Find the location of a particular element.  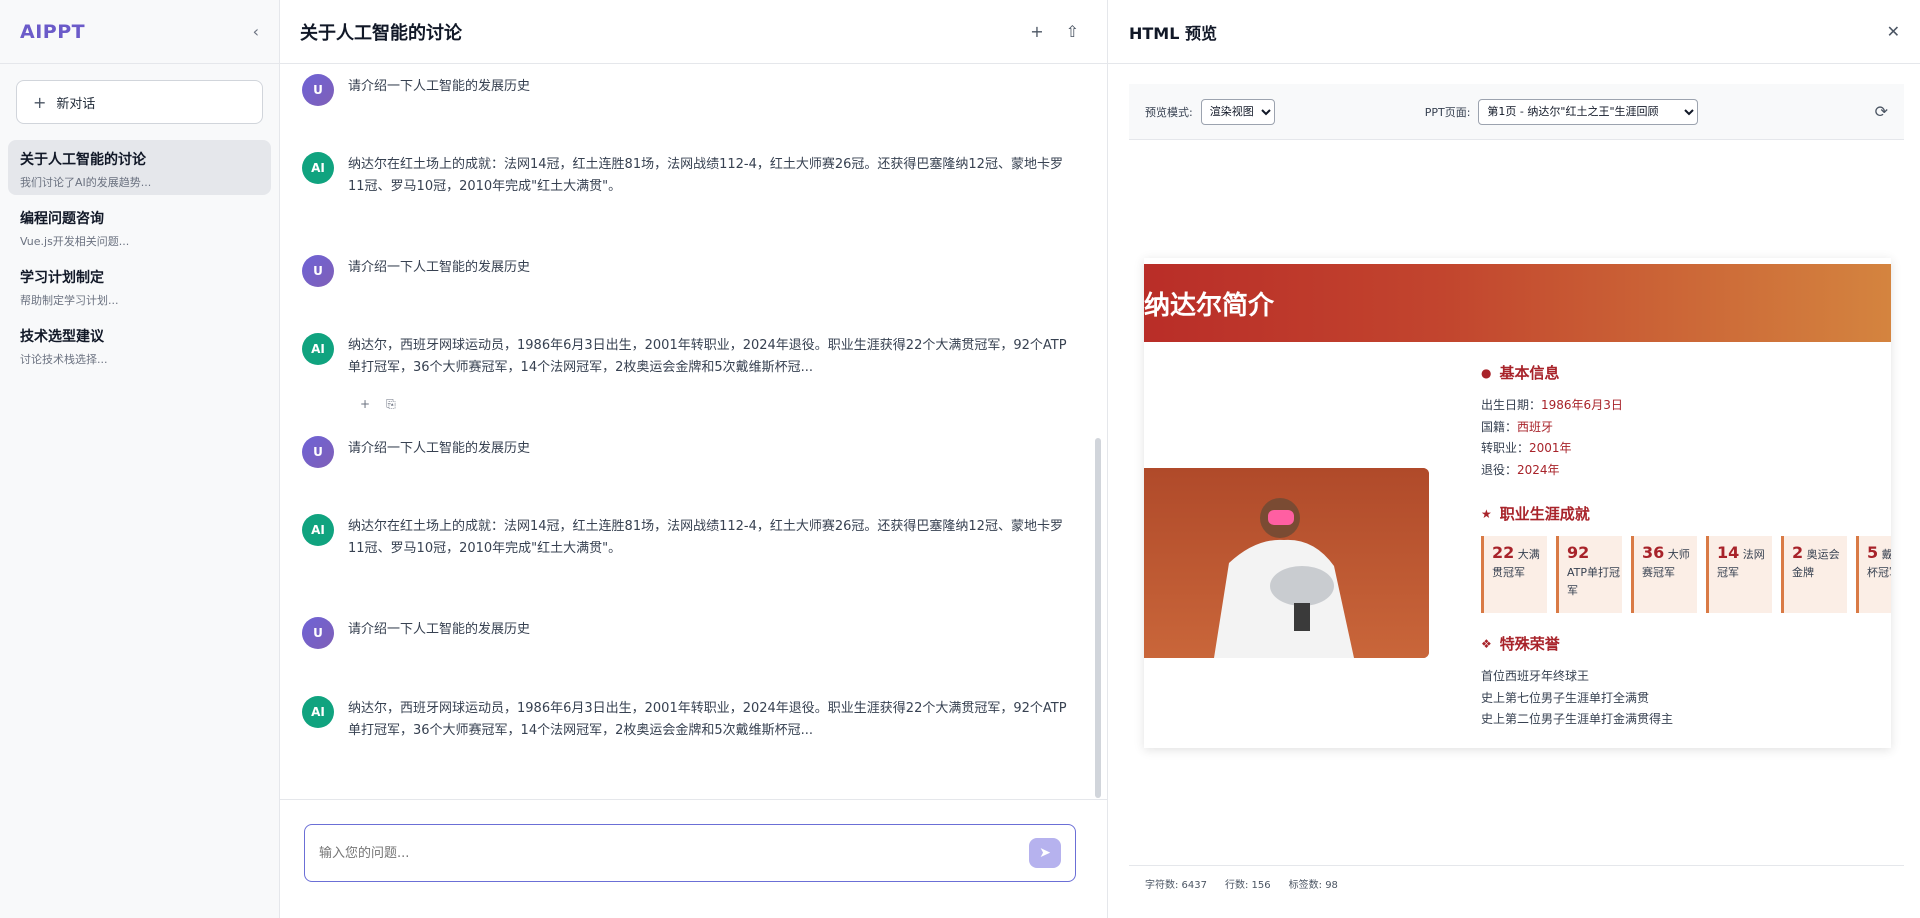

user-icon: ● is located at coordinates (1486, 372).